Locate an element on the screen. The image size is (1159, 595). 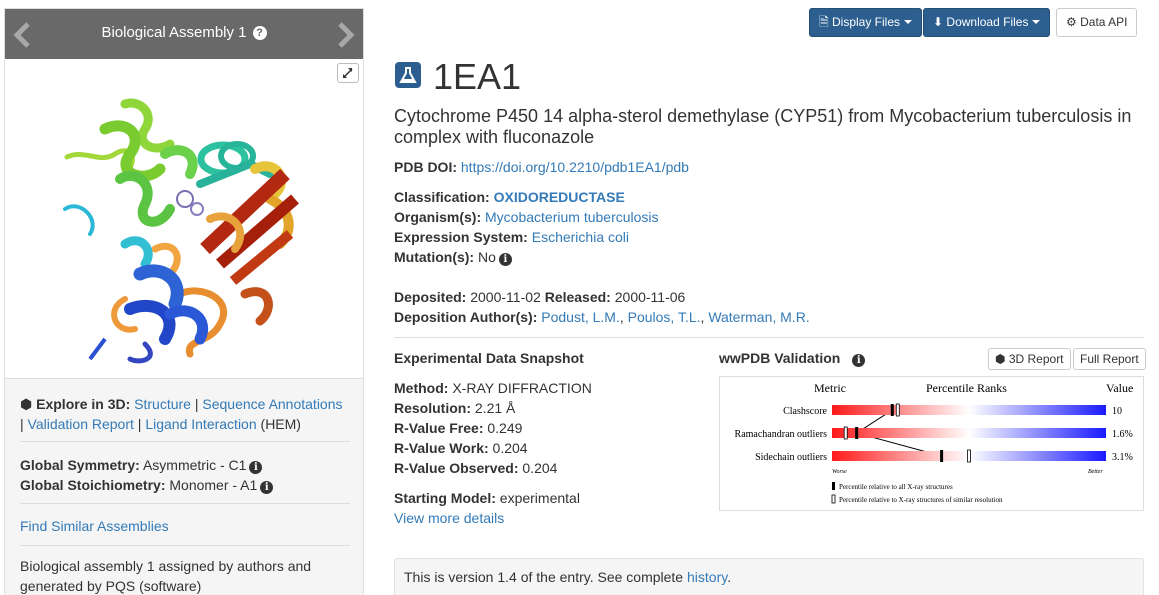
find-similar-block: Find Similar Assemblies is located at coordinates (185, 526).